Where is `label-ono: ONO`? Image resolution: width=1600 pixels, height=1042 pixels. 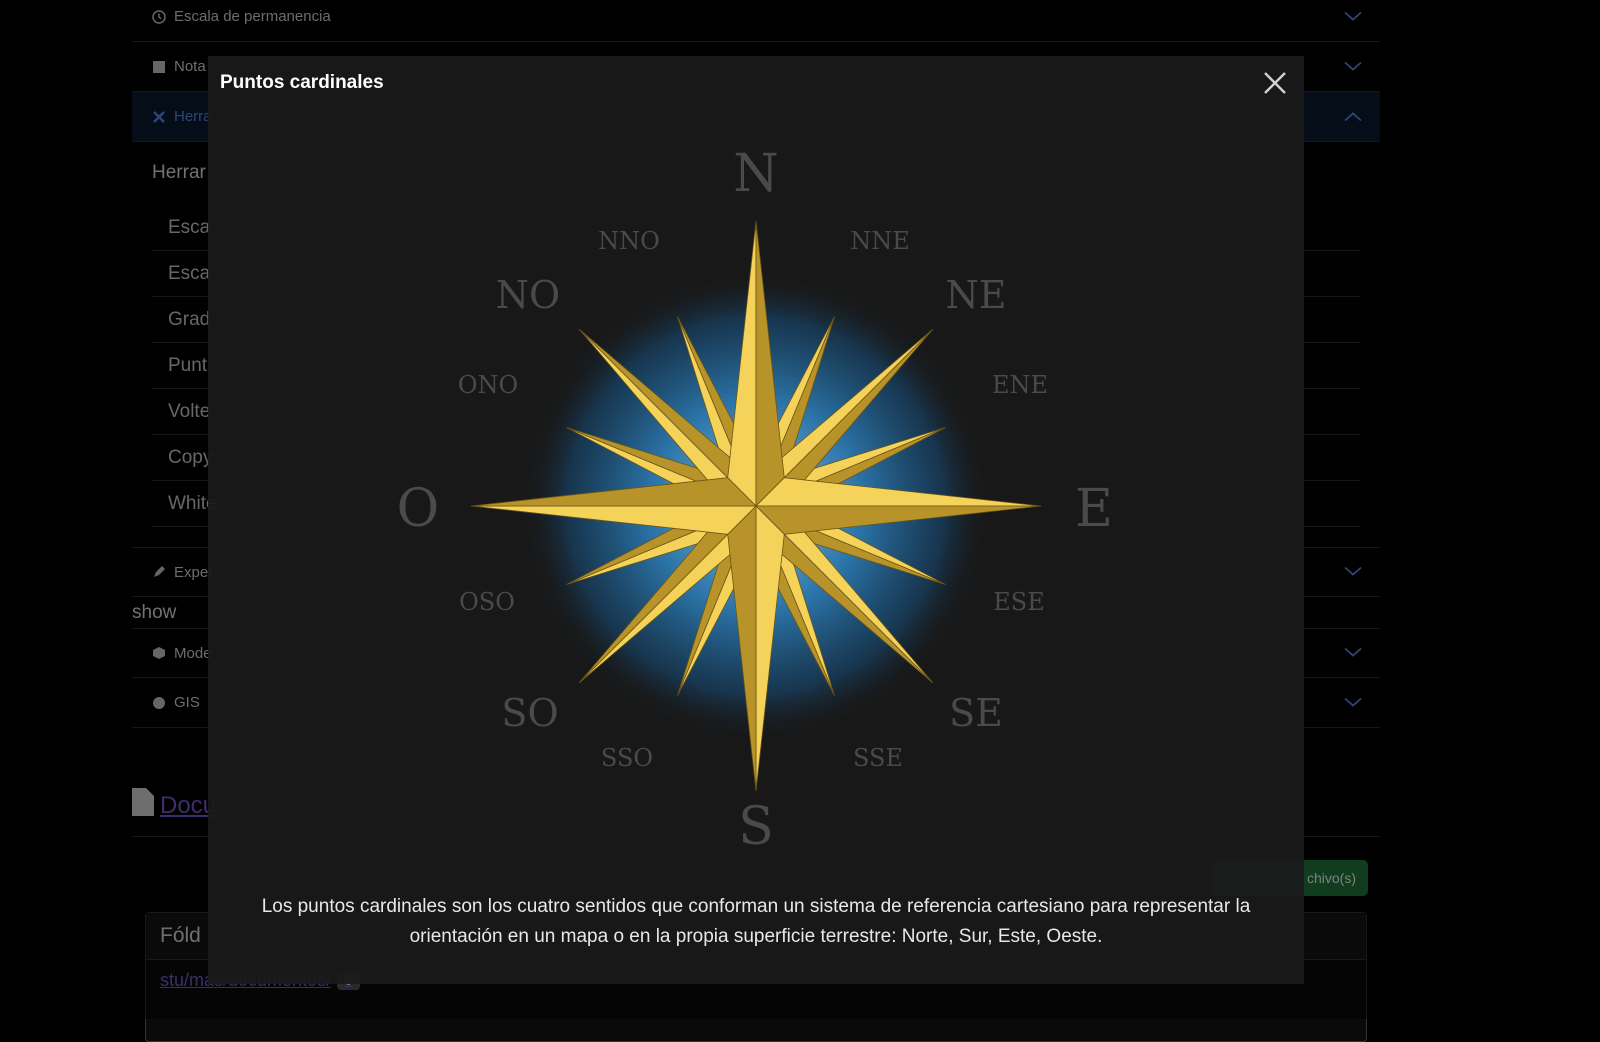
label-ono: ONO is located at coordinates (488, 385).